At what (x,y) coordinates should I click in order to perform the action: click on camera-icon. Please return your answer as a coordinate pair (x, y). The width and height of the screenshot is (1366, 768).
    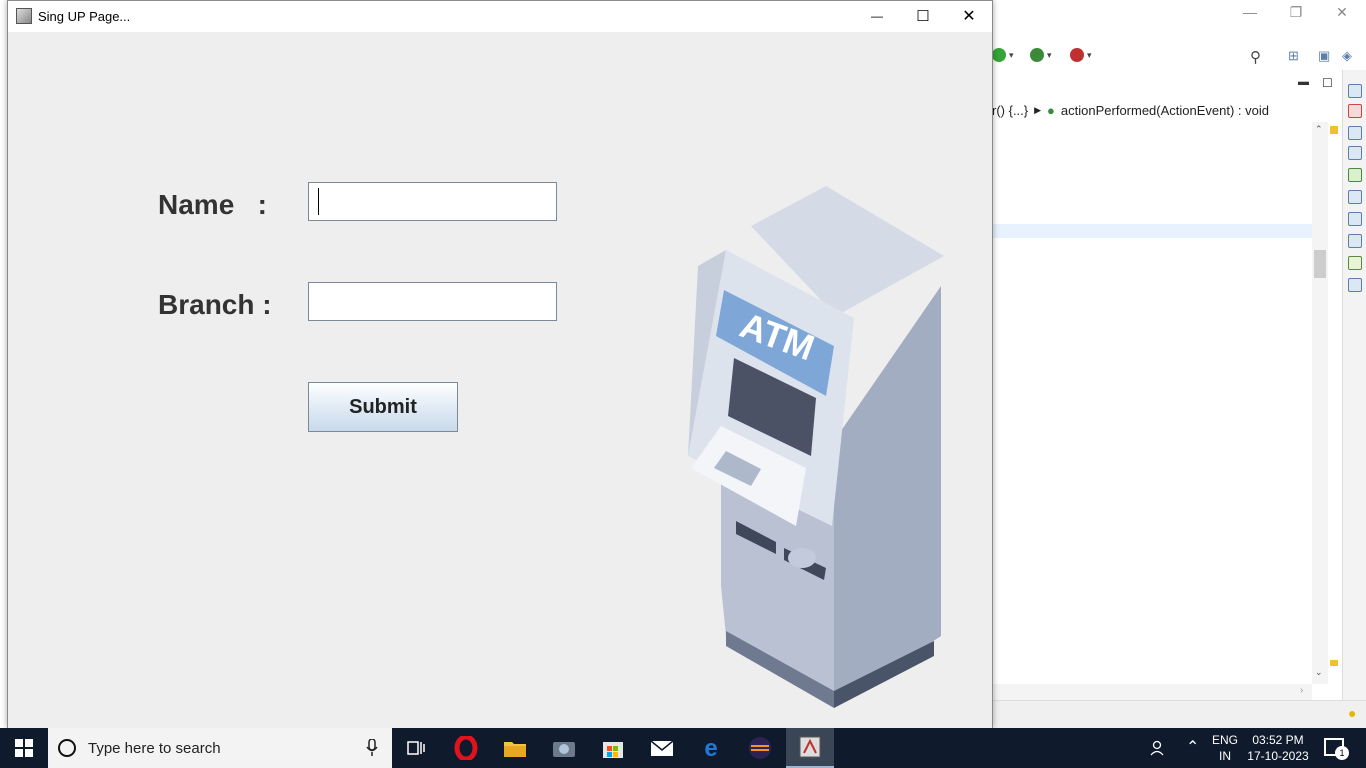
    Looking at the image, I should click on (564, 748).